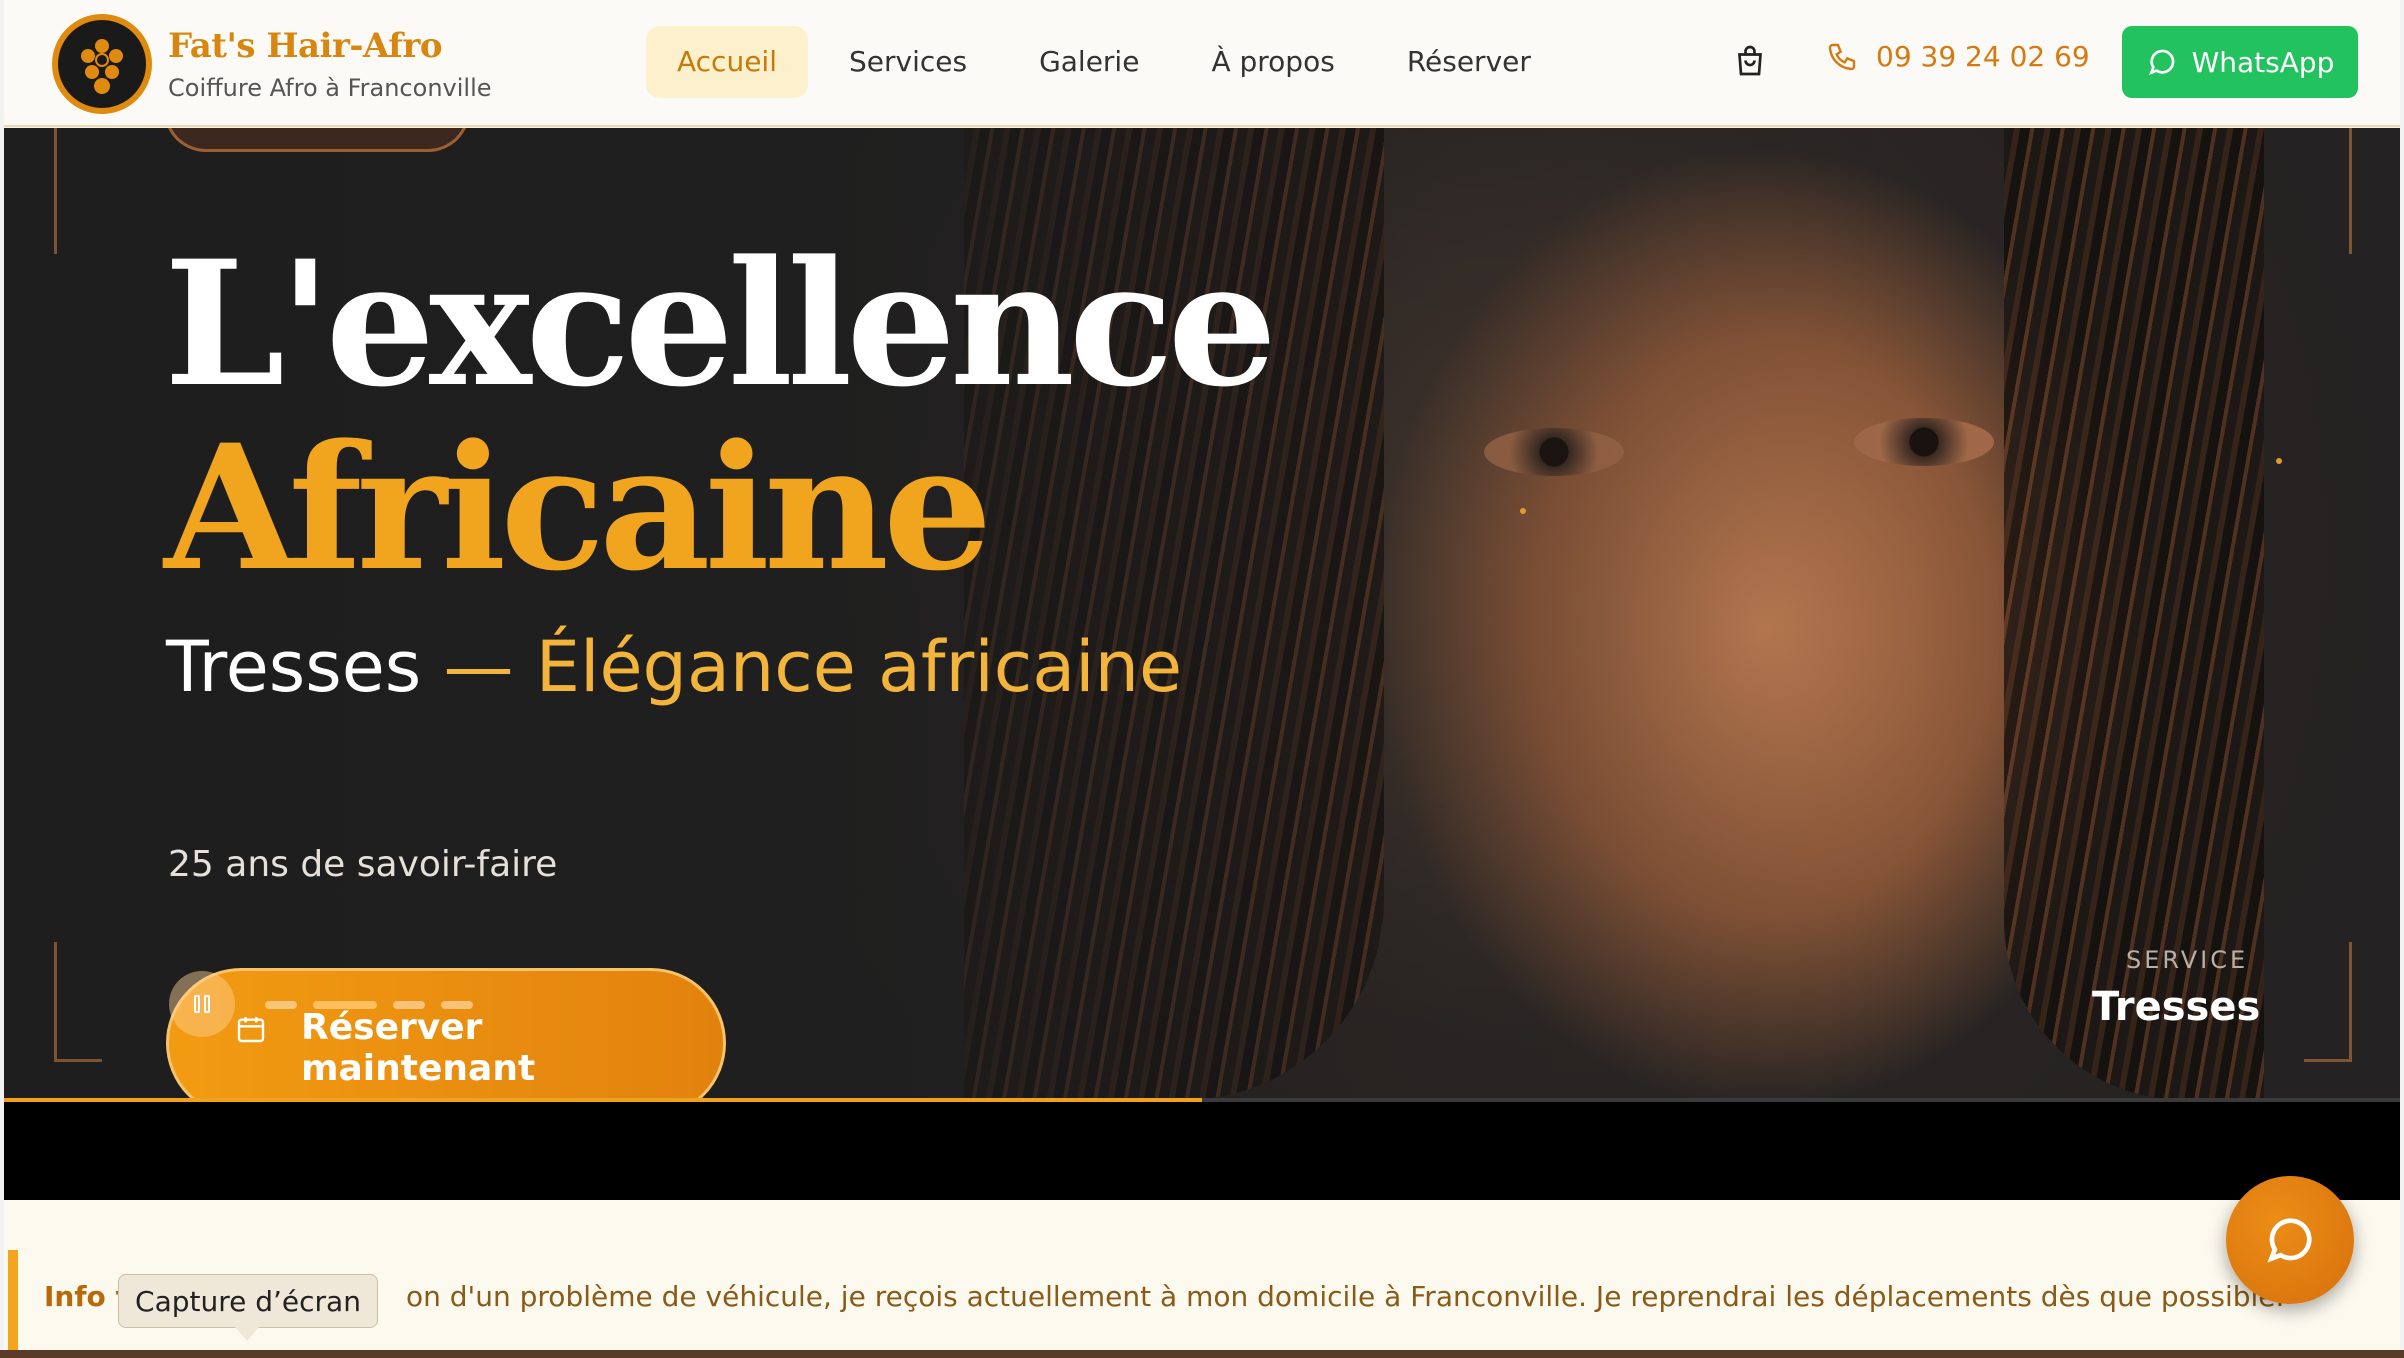 This screenshot has width=2404, height=1358. I want to click on book-now-button: Réserver maintenant, so click(446, 1034).